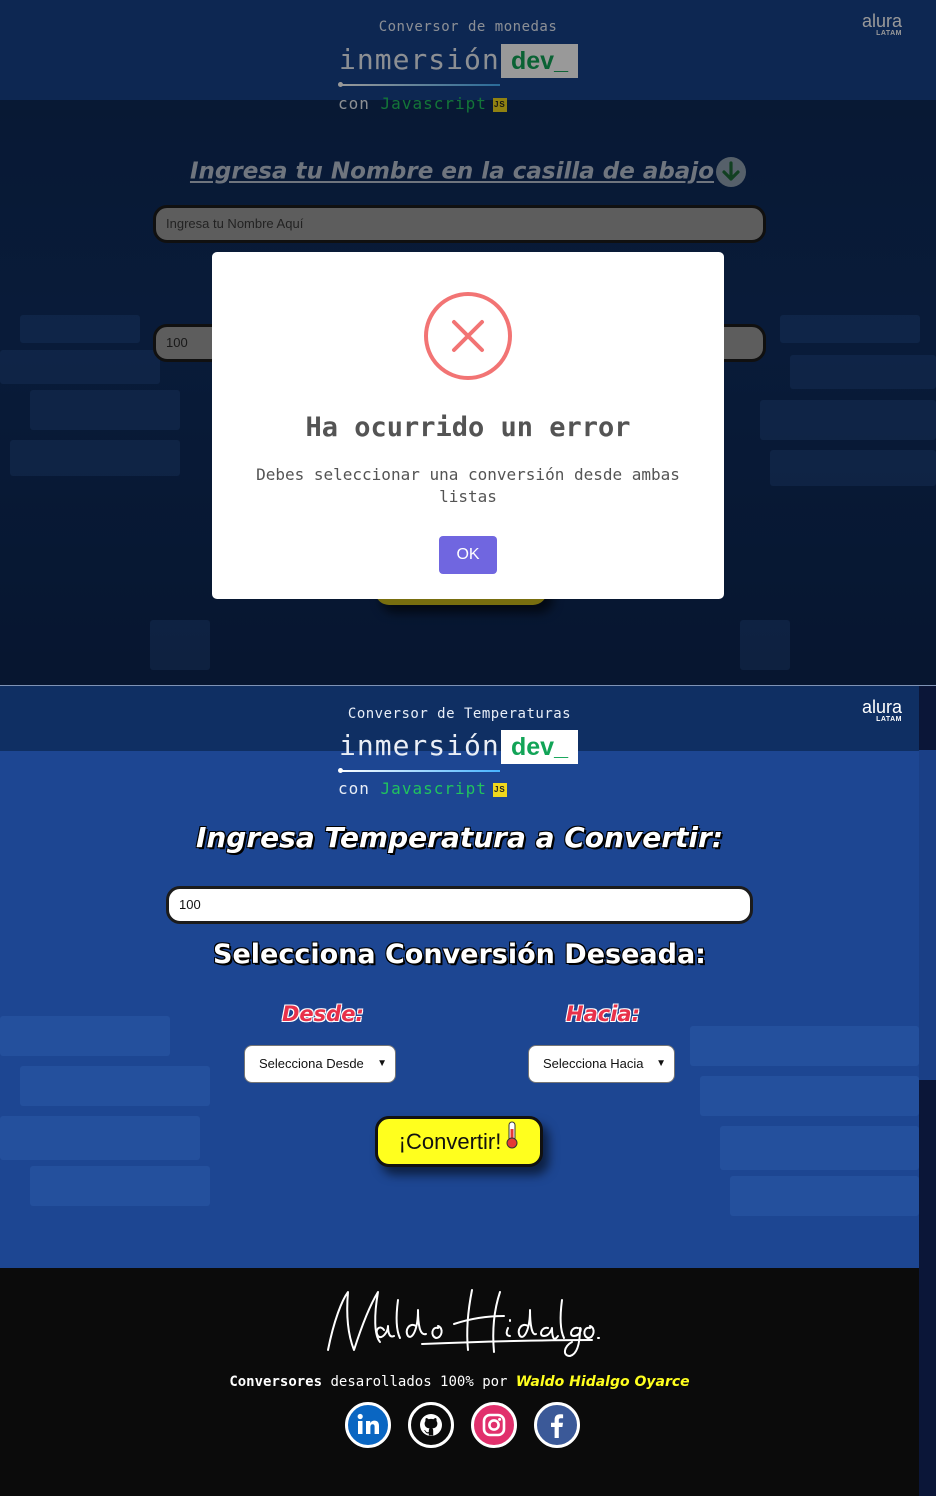 The image size is (936, 1496). Describe the element at coordinates (459, 905) in the screenshot. I see `temperature-input: 100` at that location.